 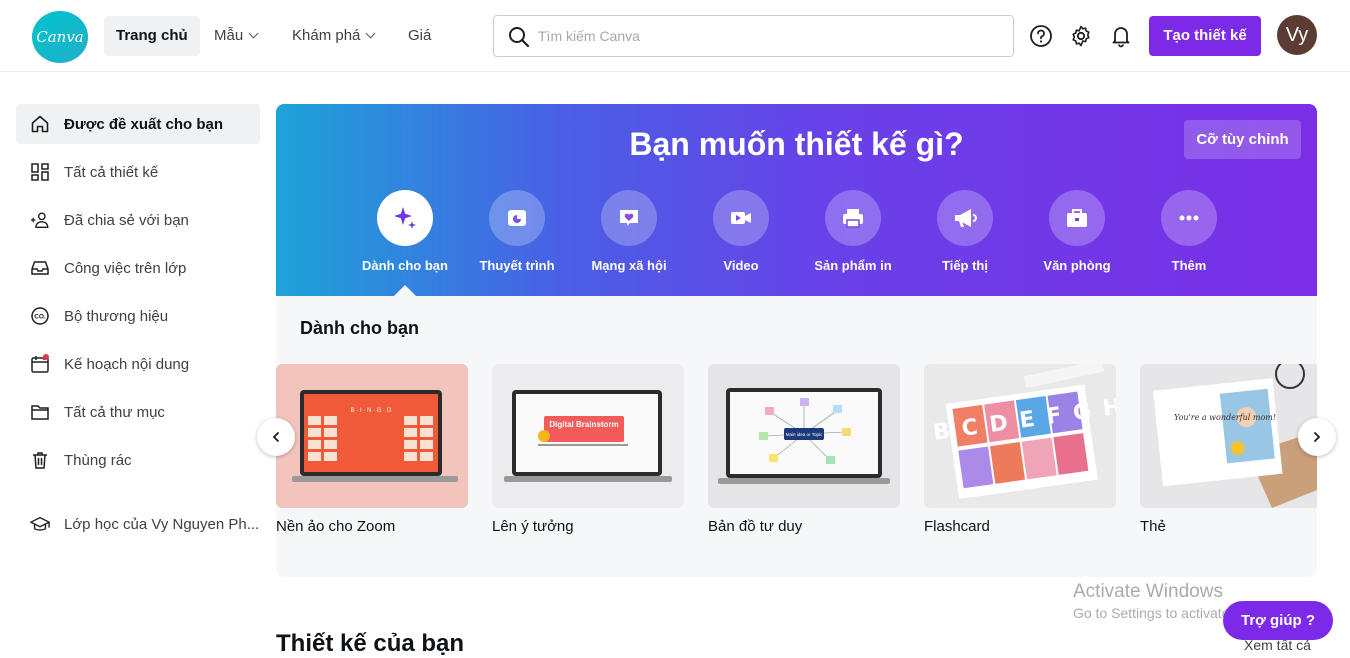 What do you see at coordinates (40, 220) in the screenshot?
I see `shared-users-icon` at bounding box center [40, 220].